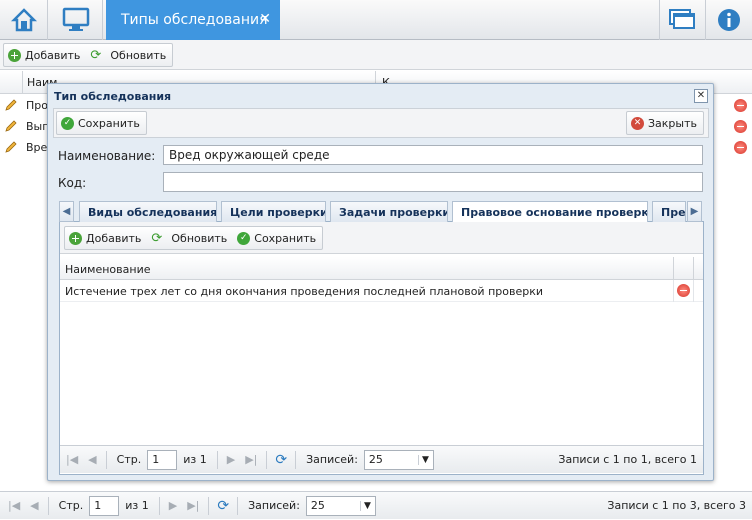 The height and width of the screenshot is (520, 752). I want to click on code-label: Код:, so click(72, 183).